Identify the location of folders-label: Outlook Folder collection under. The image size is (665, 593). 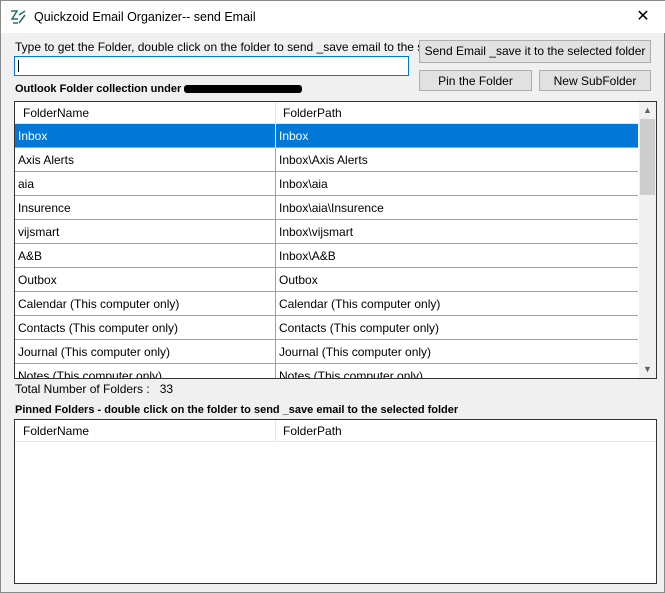
(159, 89).